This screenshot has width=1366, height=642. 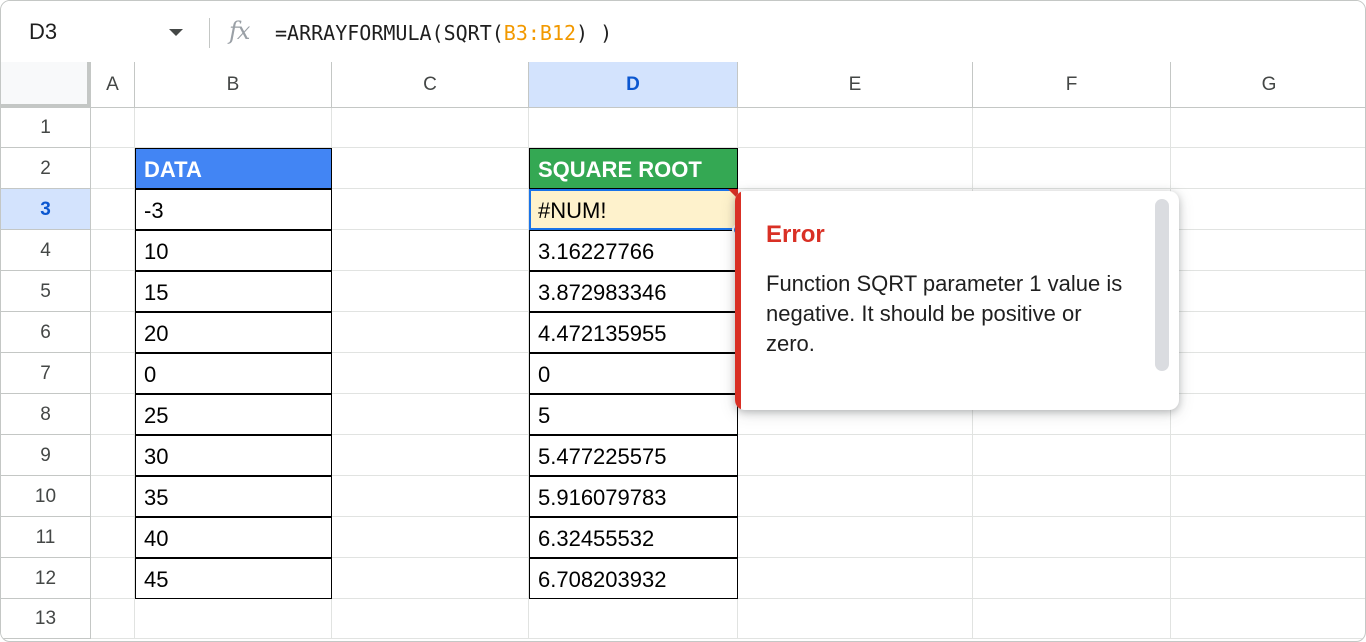 What do you see at coordinates (430, 250) in the screenshot?
I see `cell-c4` at bounding box center [430, 250].